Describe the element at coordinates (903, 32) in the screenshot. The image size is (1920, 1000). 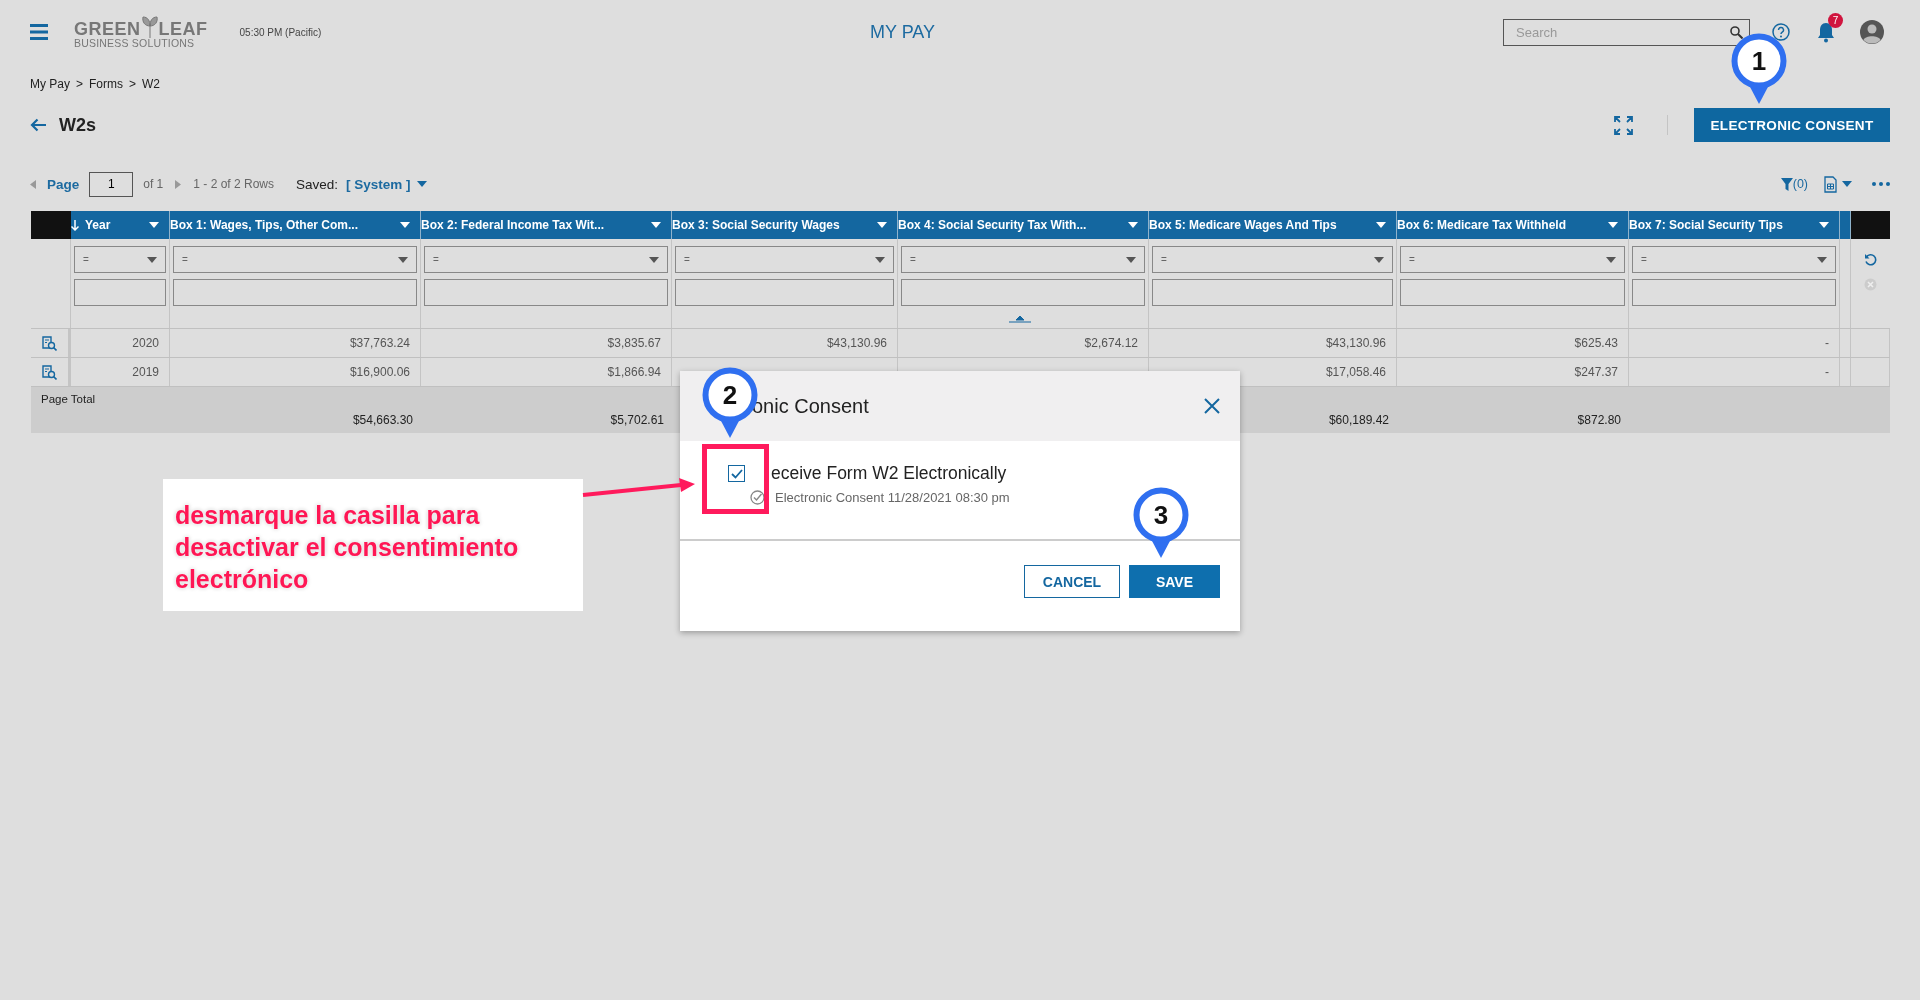
I see `page-heading: MY PAY` at that location.